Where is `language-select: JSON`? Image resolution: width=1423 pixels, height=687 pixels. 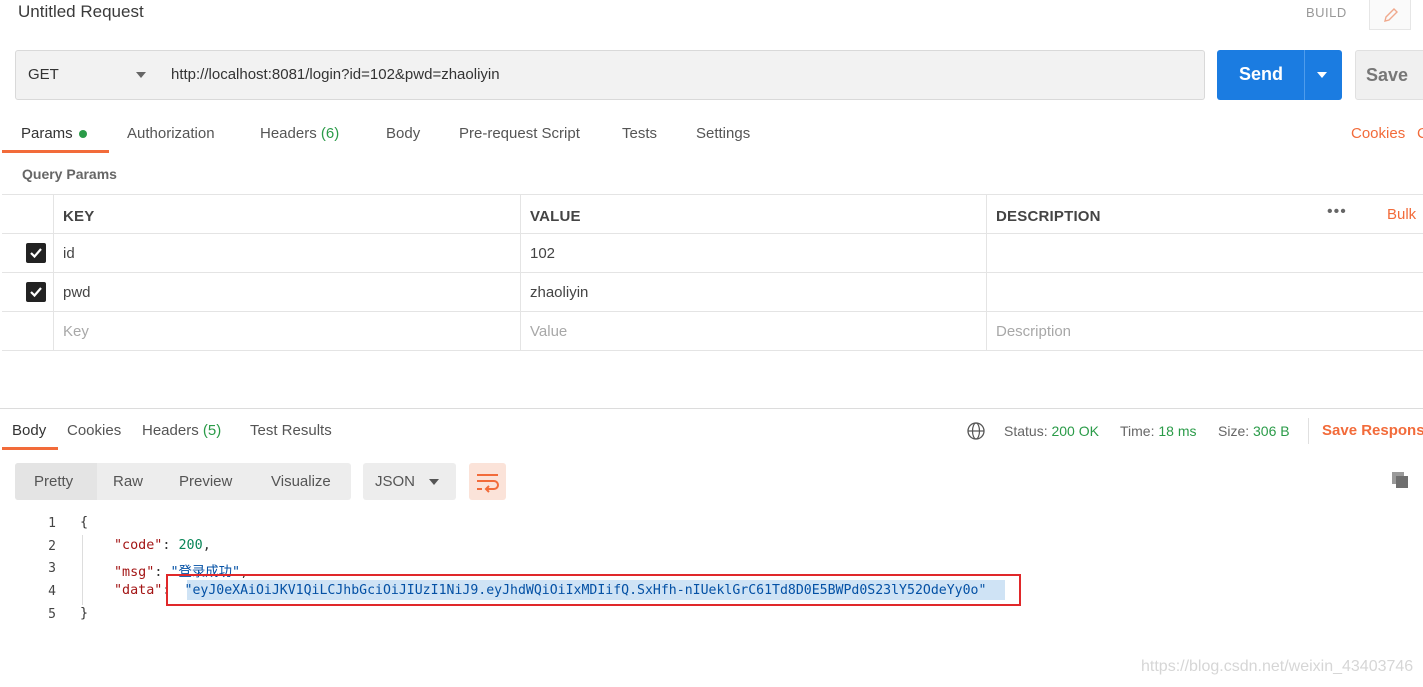 language-select: JSON is located at coordinates (409, 481).